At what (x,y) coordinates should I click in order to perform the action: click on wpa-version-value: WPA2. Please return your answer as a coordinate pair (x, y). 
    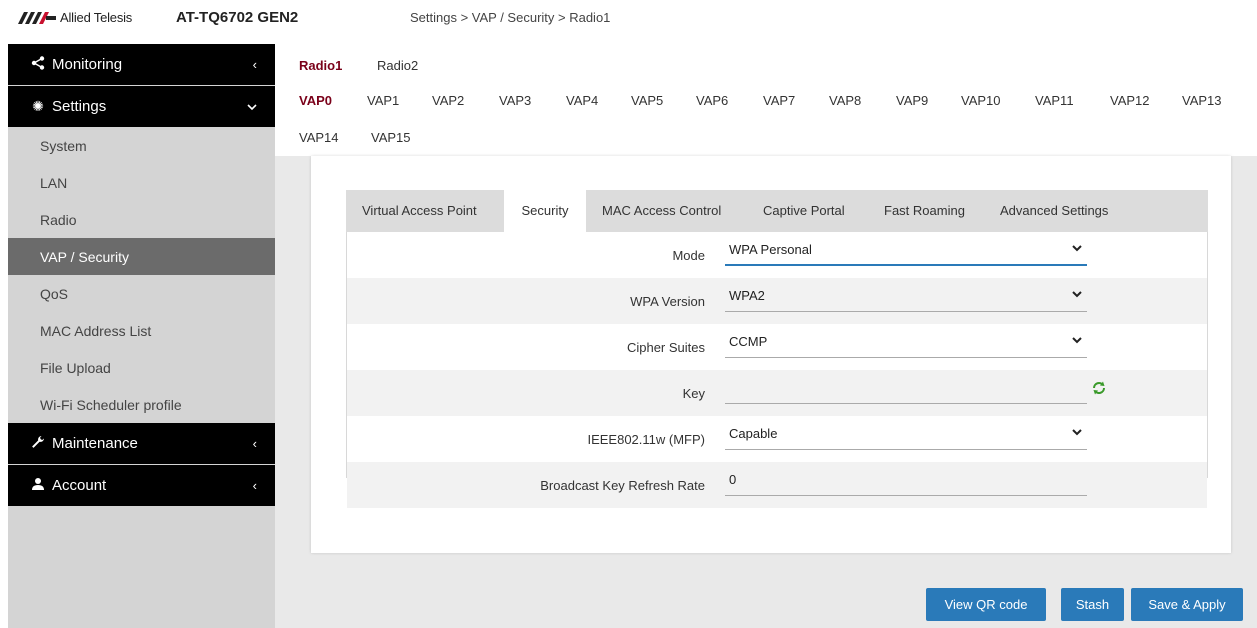
    Looking at the image, I should click on (747, 295).